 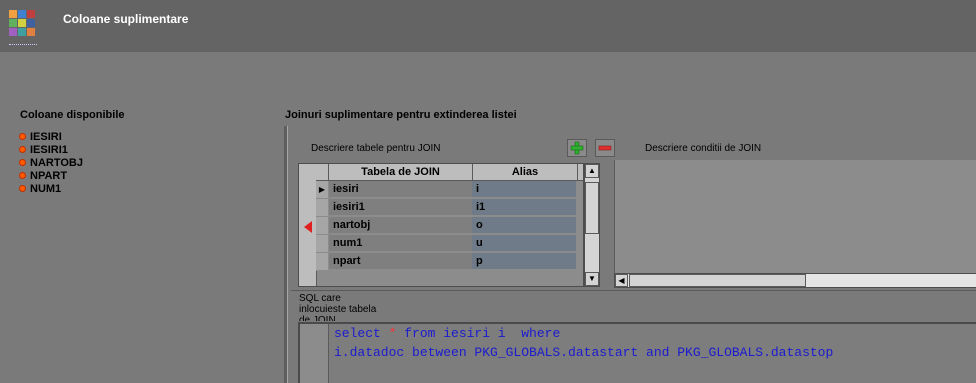 I want to click on grid-header: Tabela de JOIN Alias, so click(x=449, y=172).